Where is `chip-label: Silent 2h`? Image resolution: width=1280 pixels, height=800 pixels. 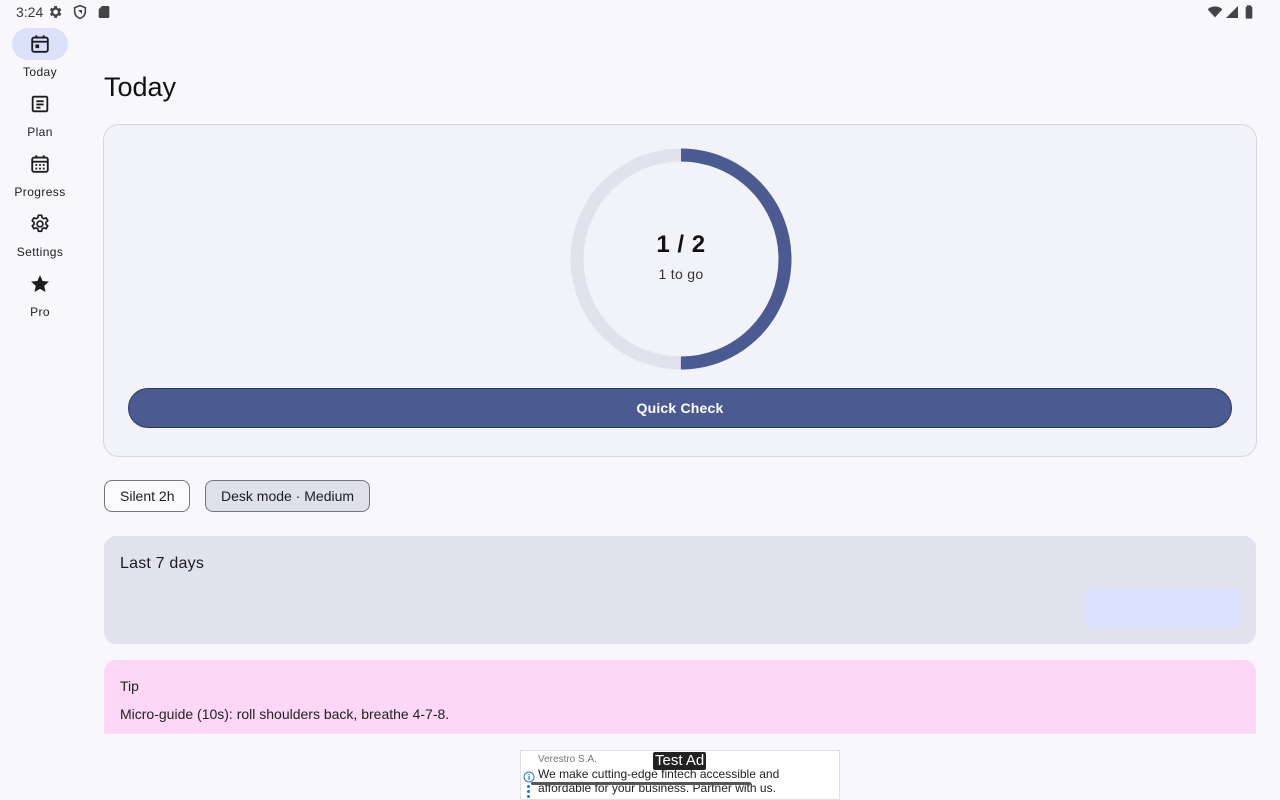 chip-label: Silent 2h is located at coordinates (147, 496).